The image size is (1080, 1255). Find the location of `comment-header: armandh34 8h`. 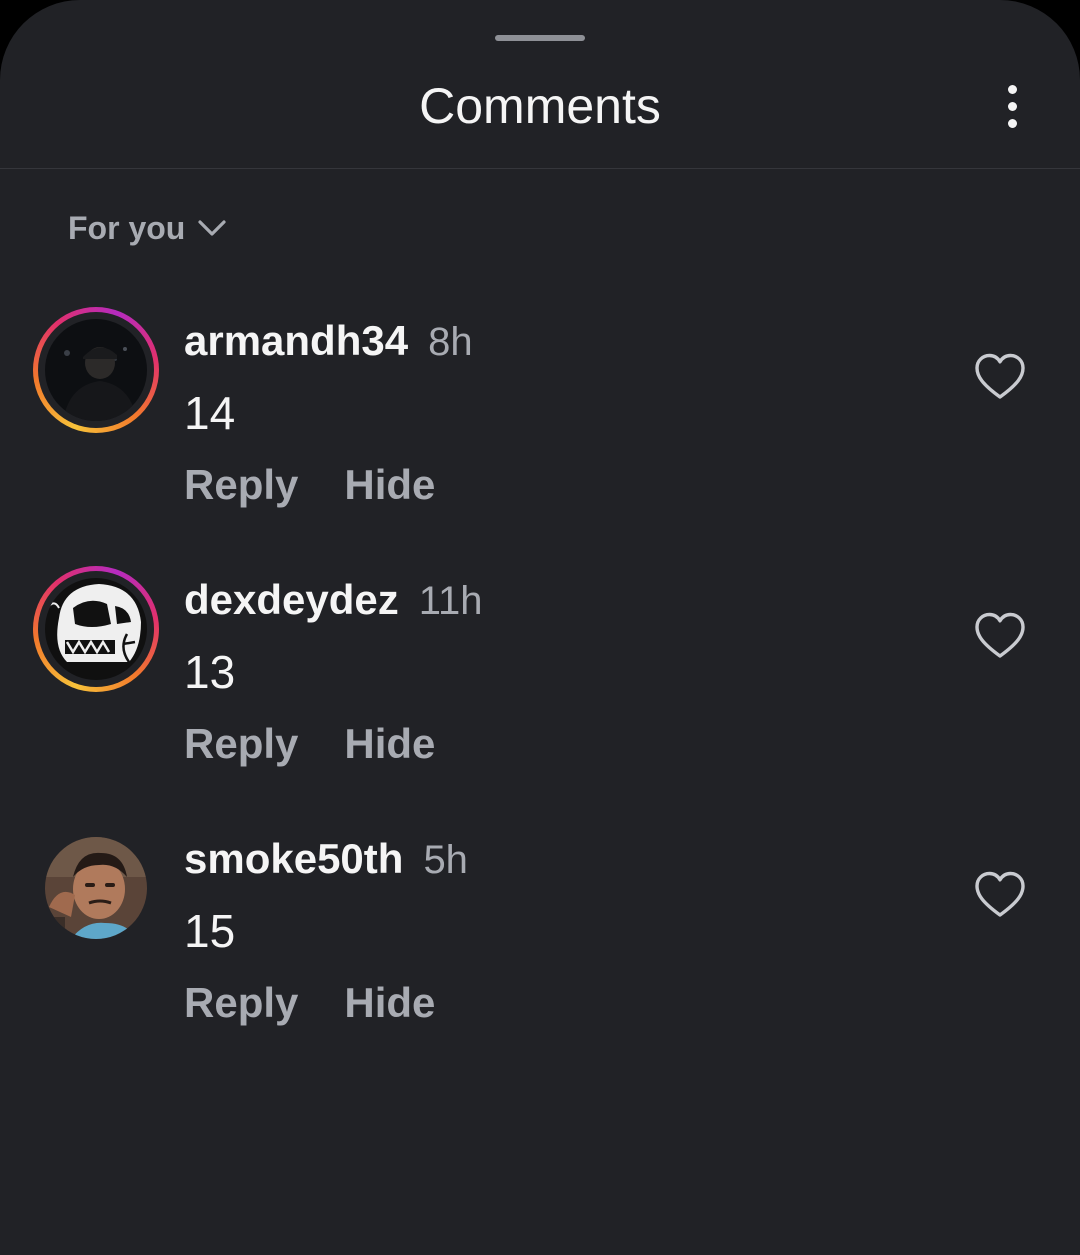

comment-header: armandh34 8h is located at coordinates (328, 347).